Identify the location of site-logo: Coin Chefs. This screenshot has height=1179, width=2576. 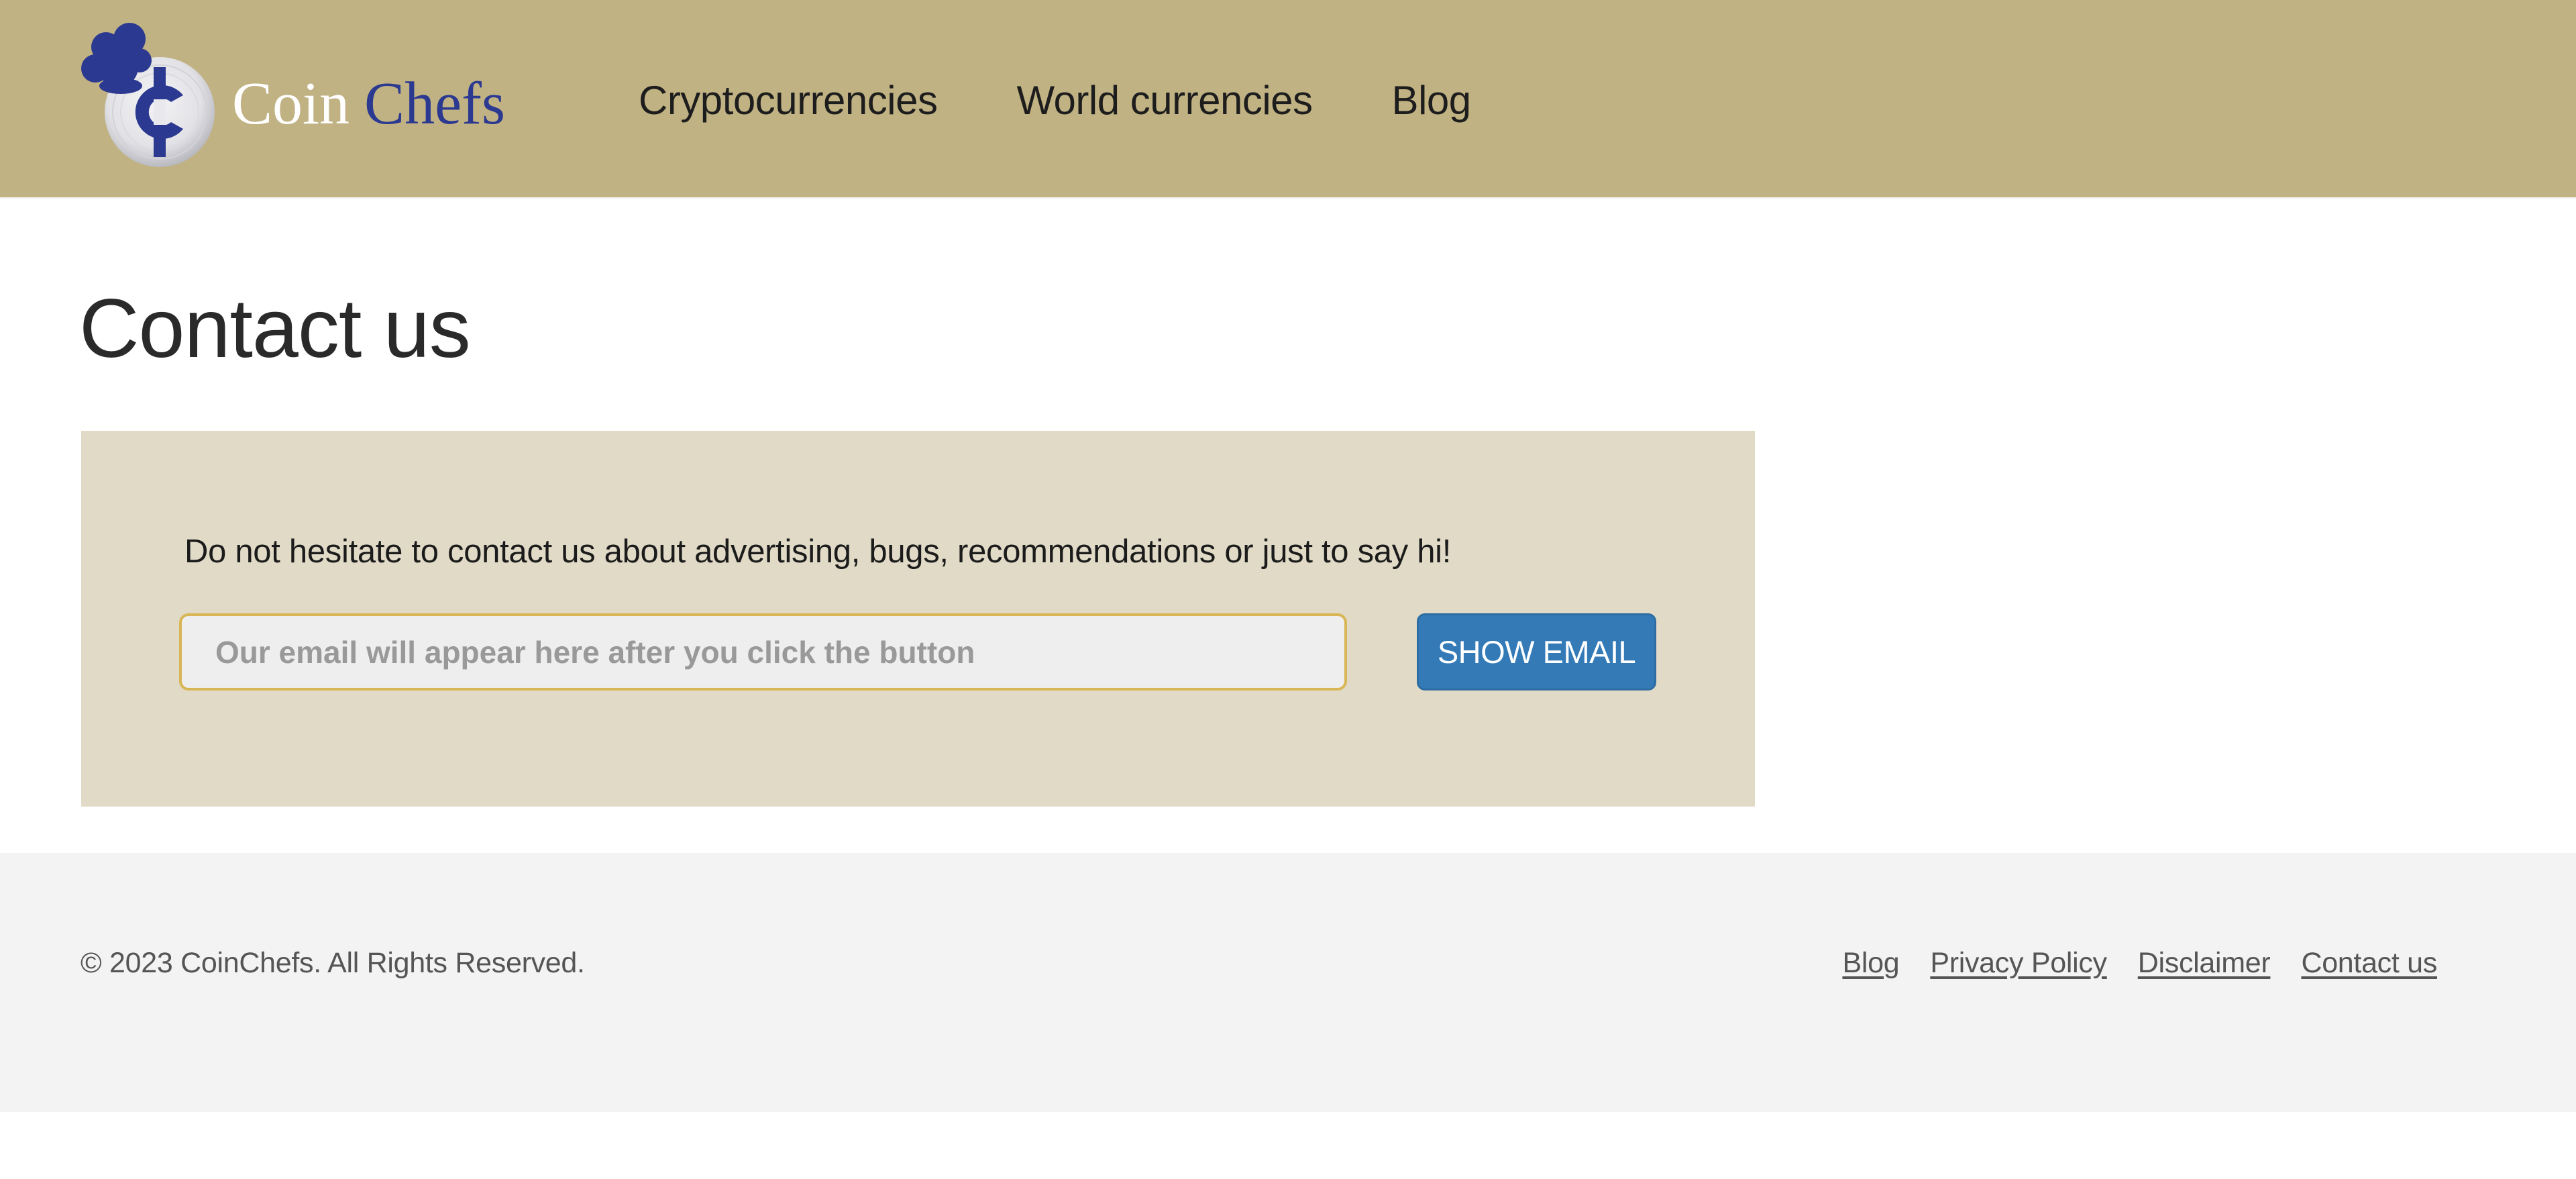
(300, 95).